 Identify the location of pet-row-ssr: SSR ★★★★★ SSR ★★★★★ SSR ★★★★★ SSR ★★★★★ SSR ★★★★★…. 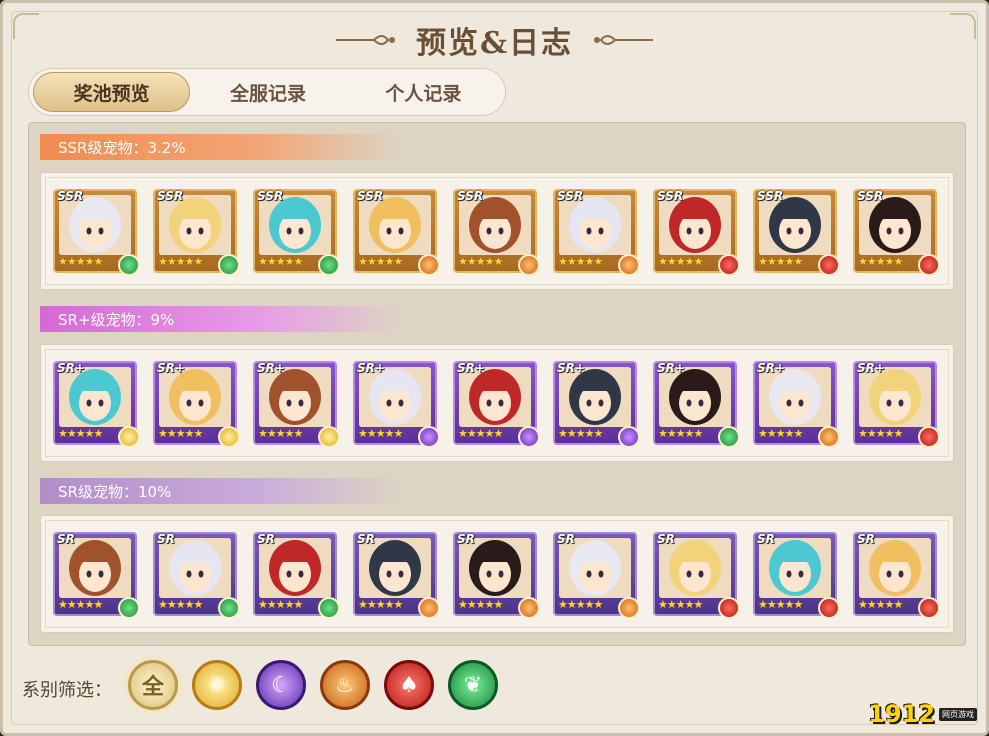
(497, 231).